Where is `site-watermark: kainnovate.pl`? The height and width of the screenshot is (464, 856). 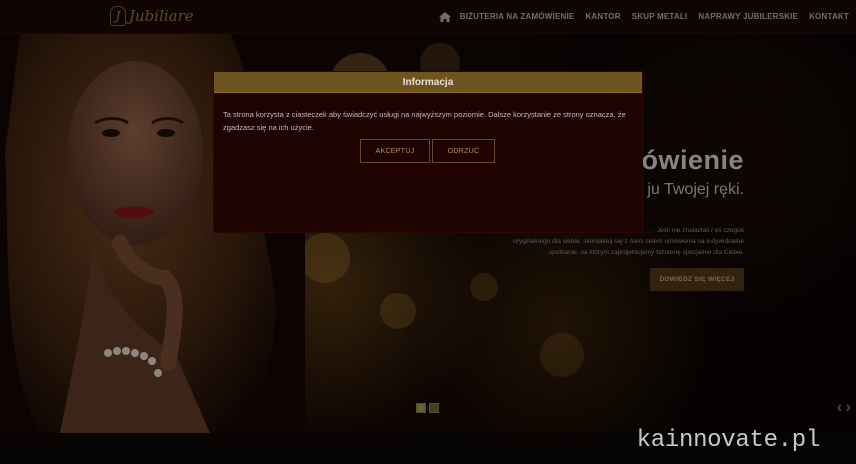 site-watermark: kainnovate.pl is located at coordinates (728, 440).